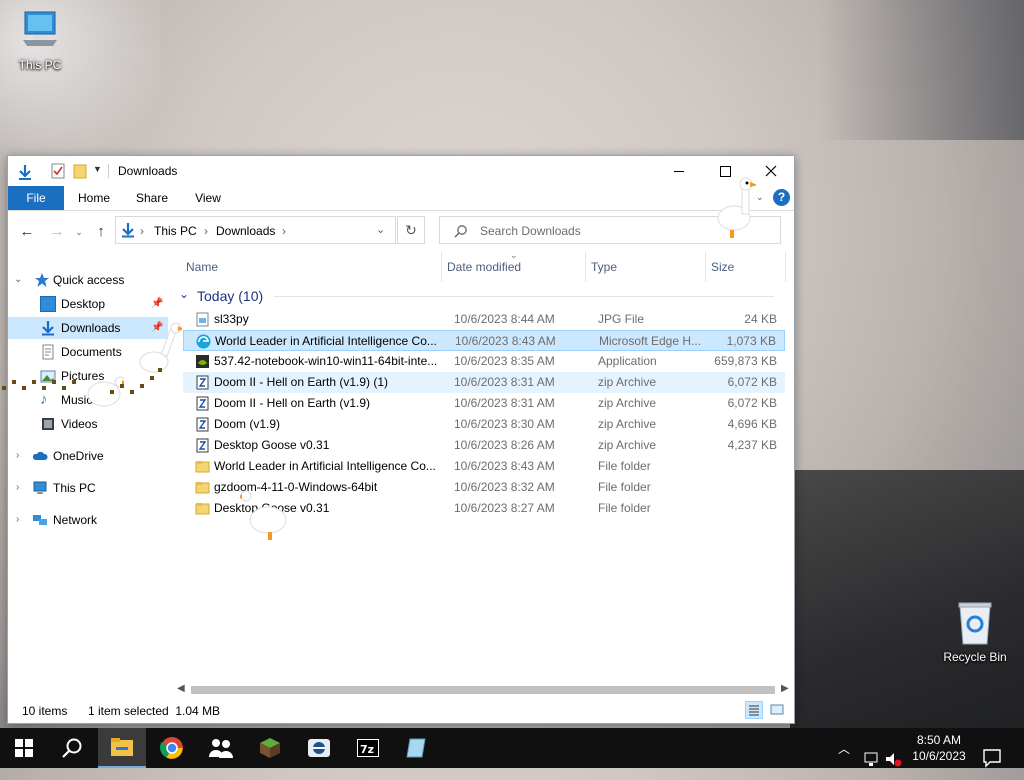 Image resolution: width=1024 pixels, height=780 pixels. What do you see at coordinates (40, 41) in the screenshot?
I see `desktop-icon-this-pc: This PC` at bounding box center [40, 41].